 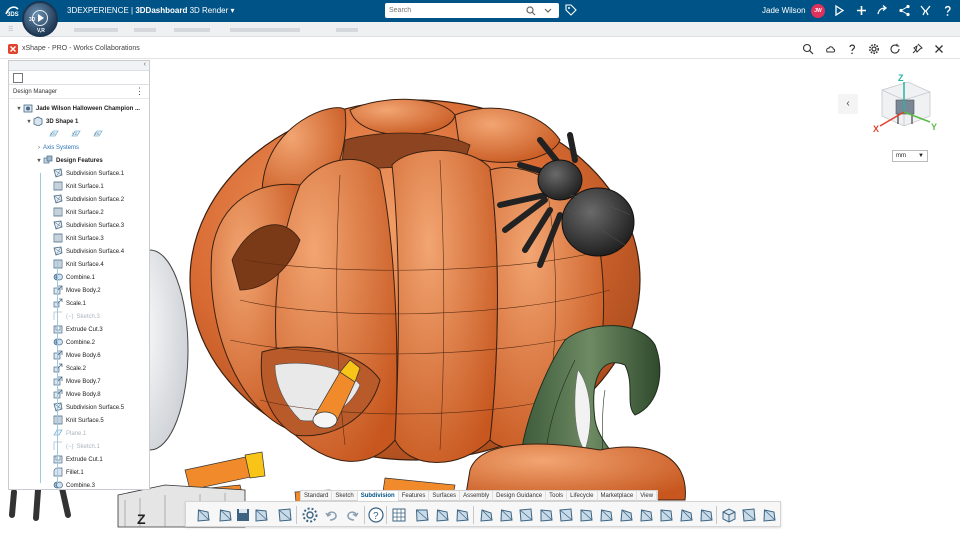 I want to click on units-select: mm ▼, so click(x=910, y=156).